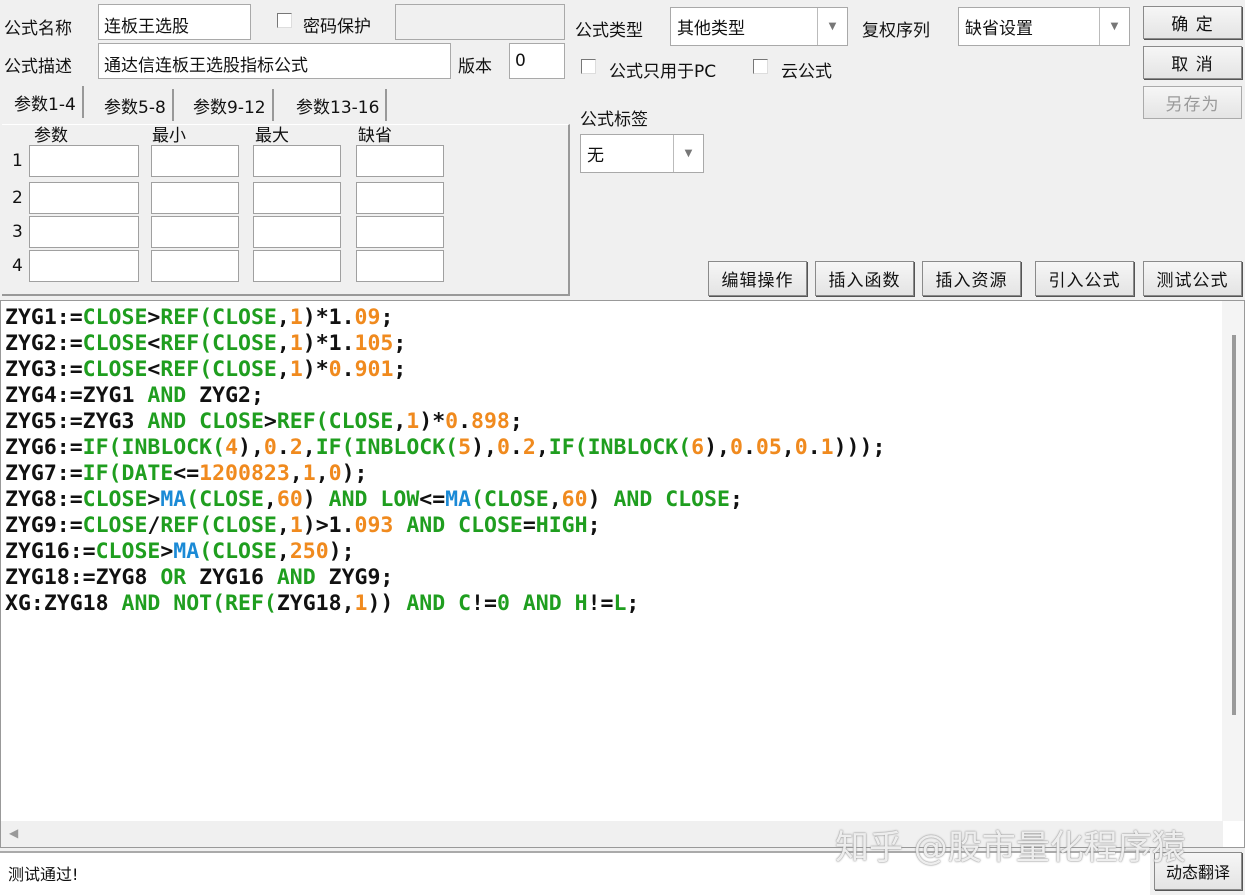 The height and width of the screenshot is (895, 1245). Describe the element at coordinates (1192, 278) in the screenshot. I see `test-formula-button: 测试公式` at that location.